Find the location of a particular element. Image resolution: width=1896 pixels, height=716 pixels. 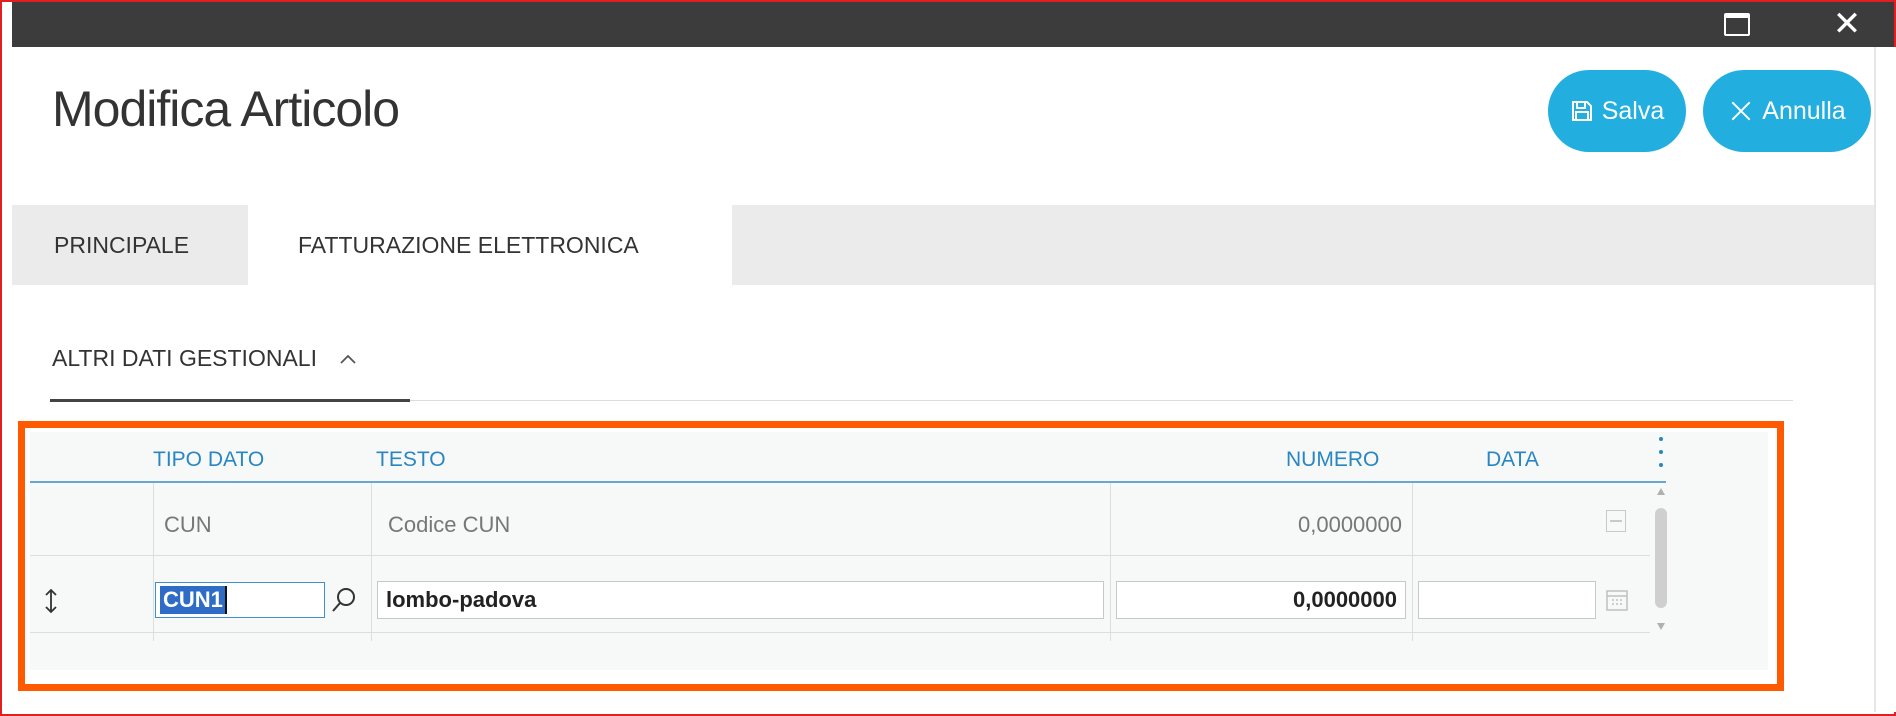

save-button-label: Salva is located at coordinates (1633, 110).